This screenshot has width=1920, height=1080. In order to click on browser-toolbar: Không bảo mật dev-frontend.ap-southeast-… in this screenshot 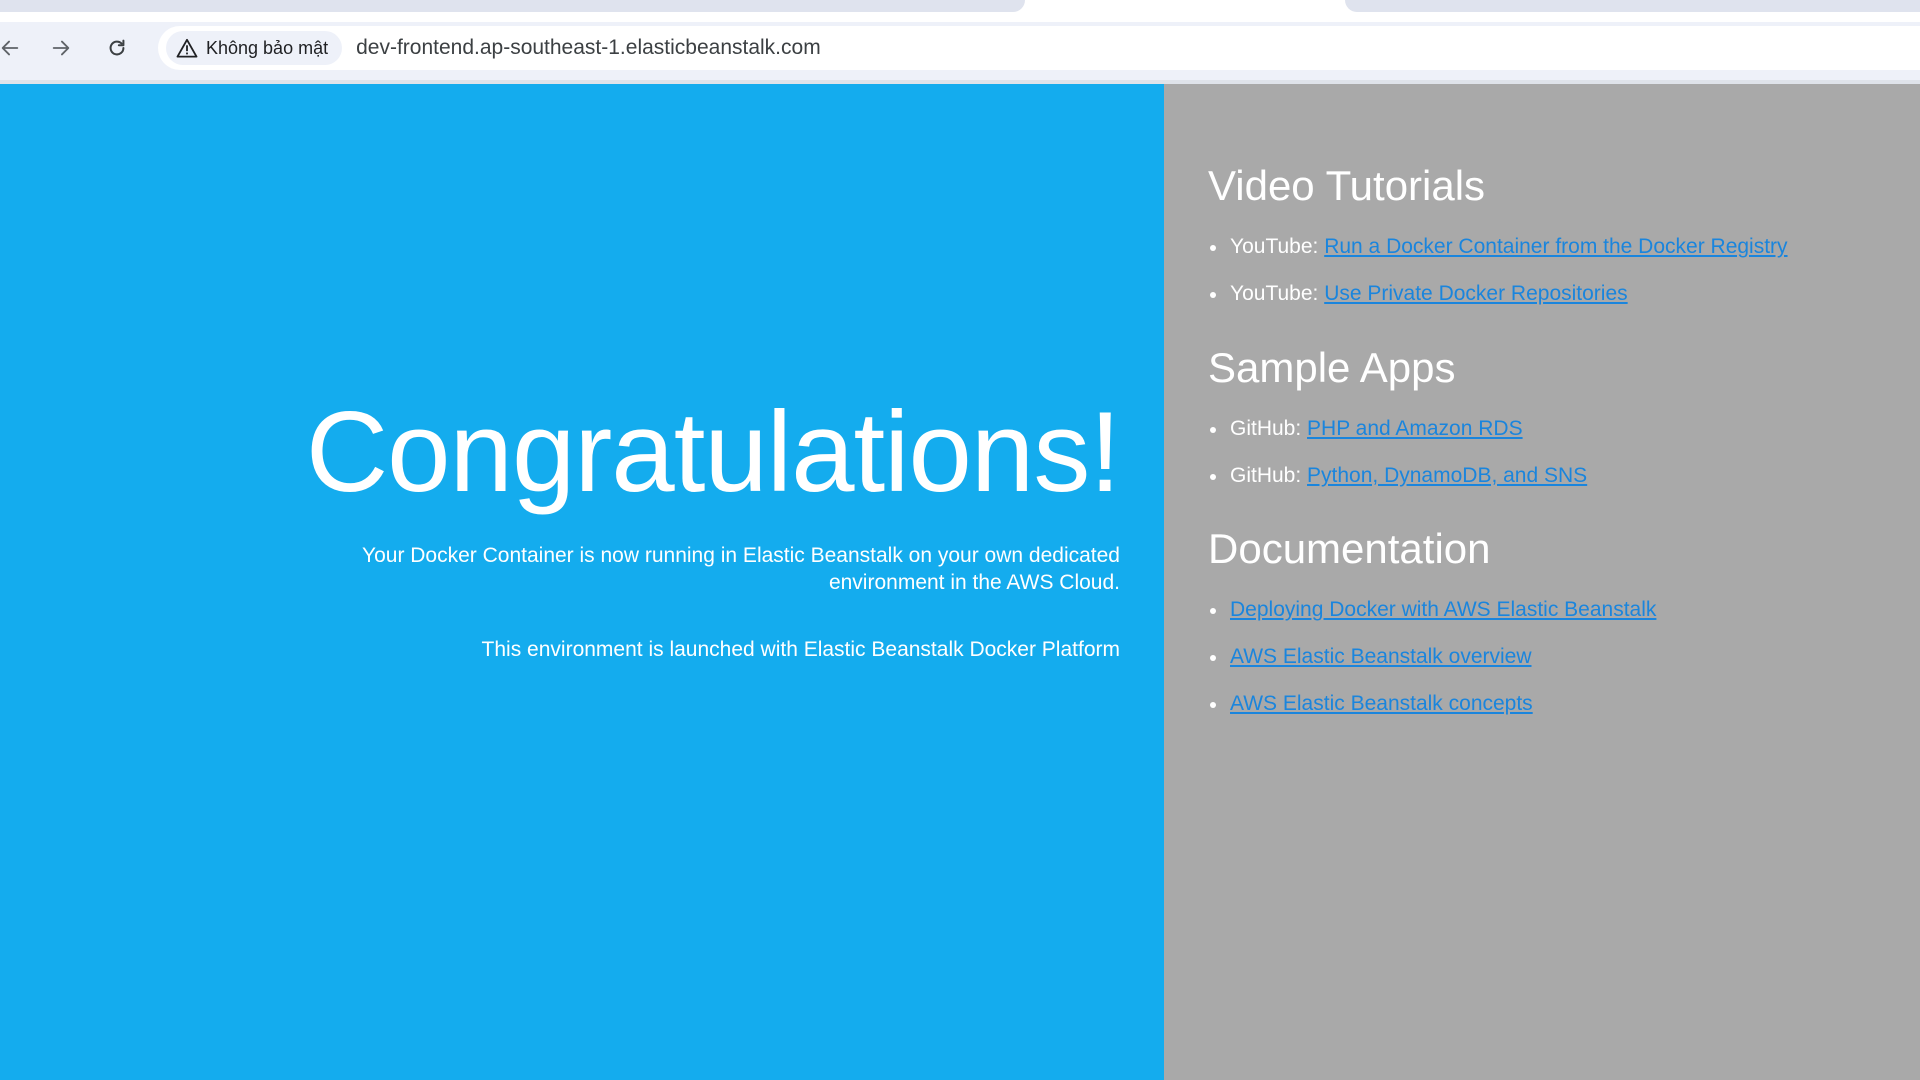, I will do `click(960, 53)`.